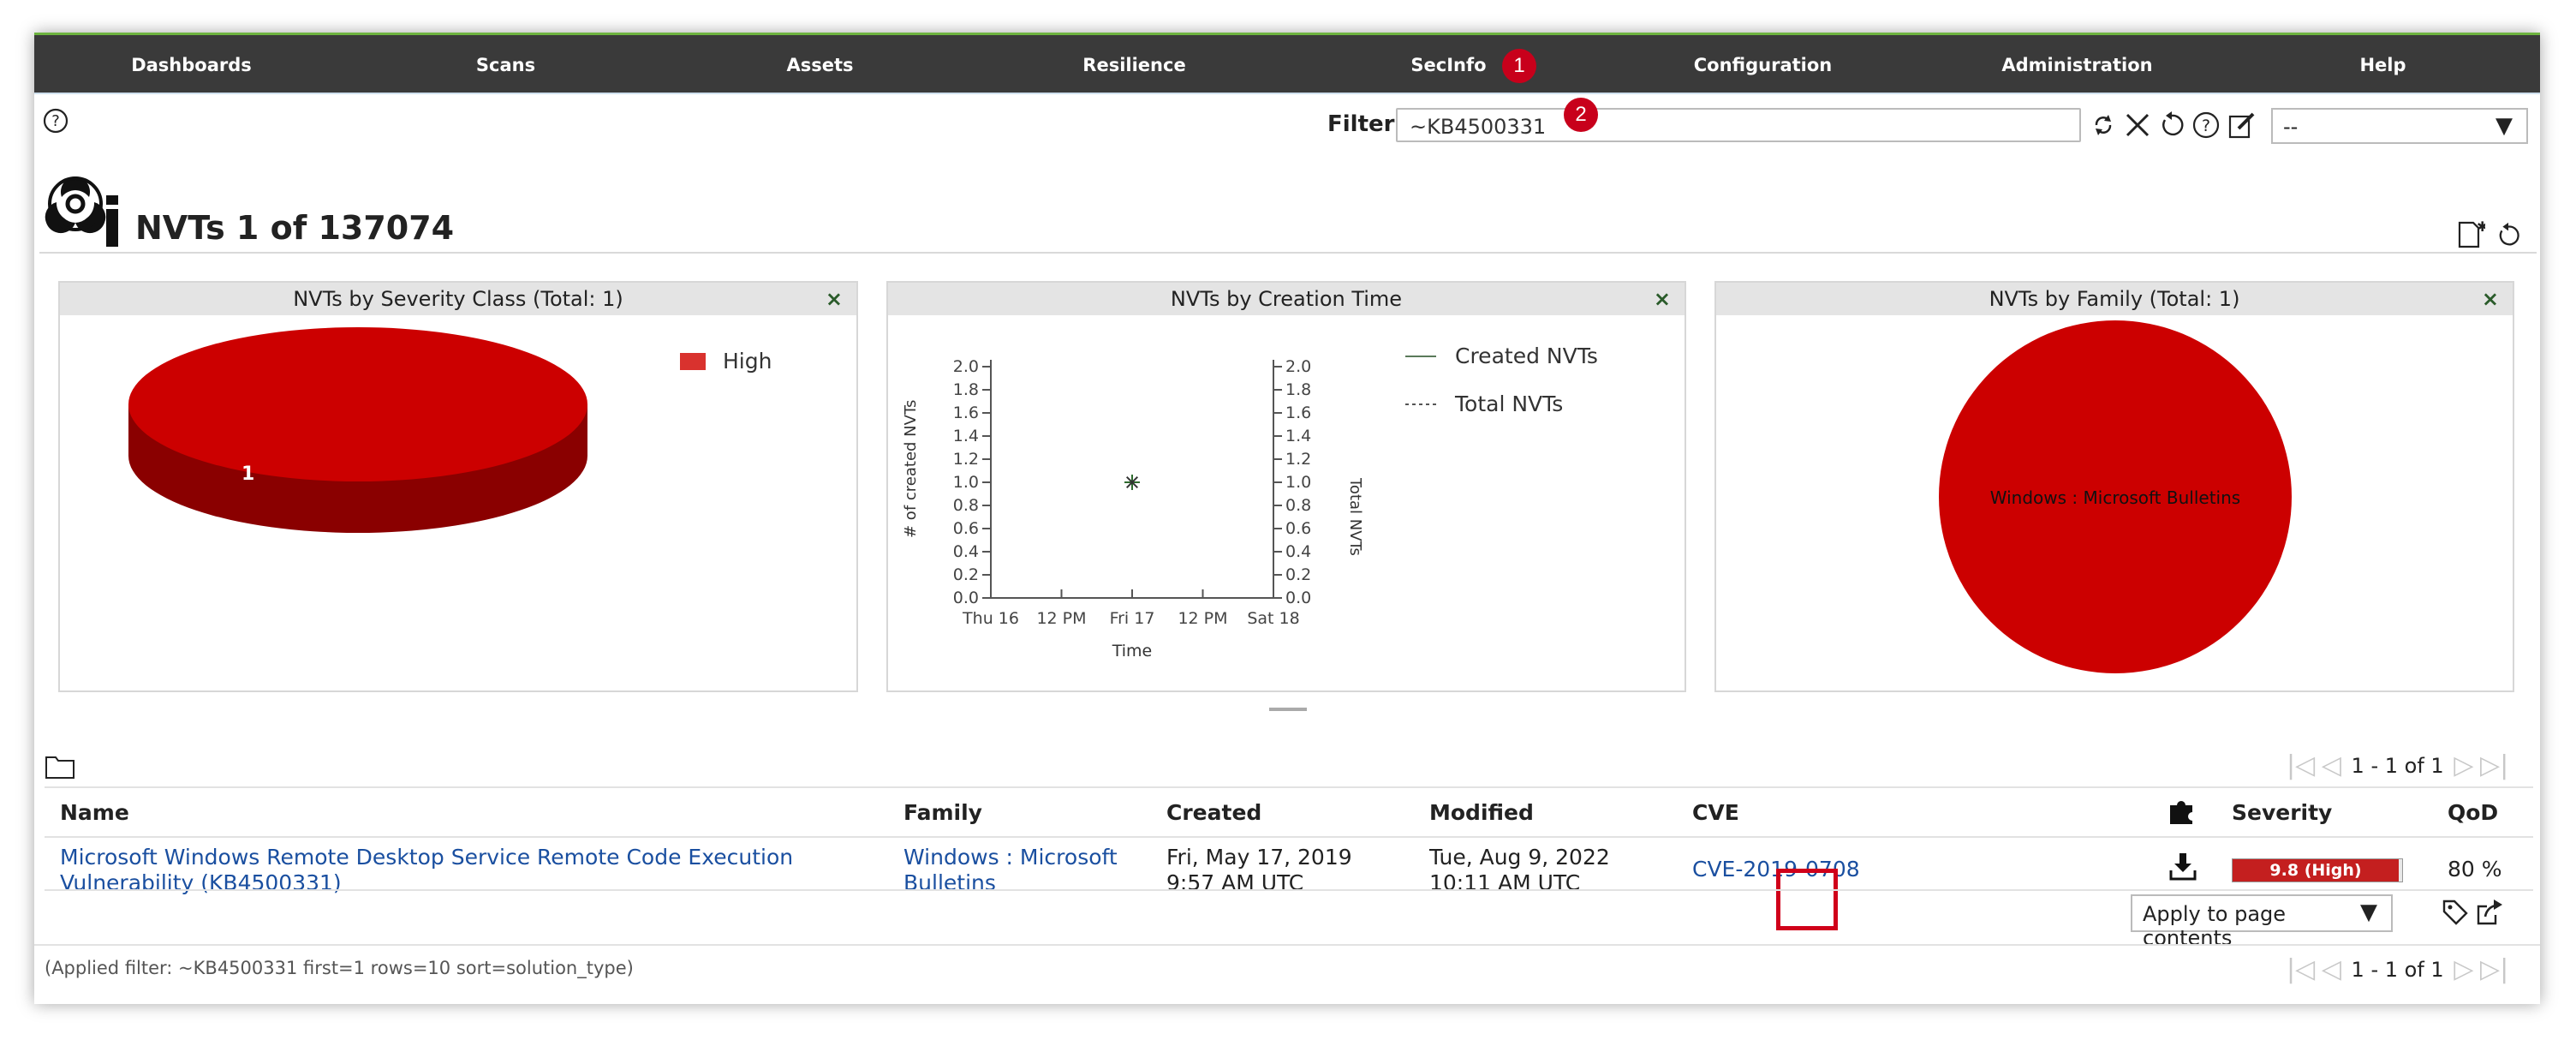  Describe the element at coordinates (2508, 236) in the screenshot. I see `reload-dashboard-icon` at that location.